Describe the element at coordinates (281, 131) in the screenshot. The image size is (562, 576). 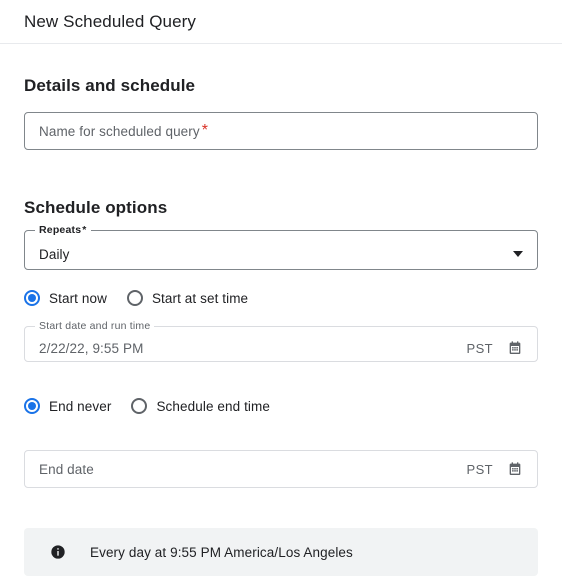
I see `scheduled-query-name-input: Name for scheduled query *` at that location.